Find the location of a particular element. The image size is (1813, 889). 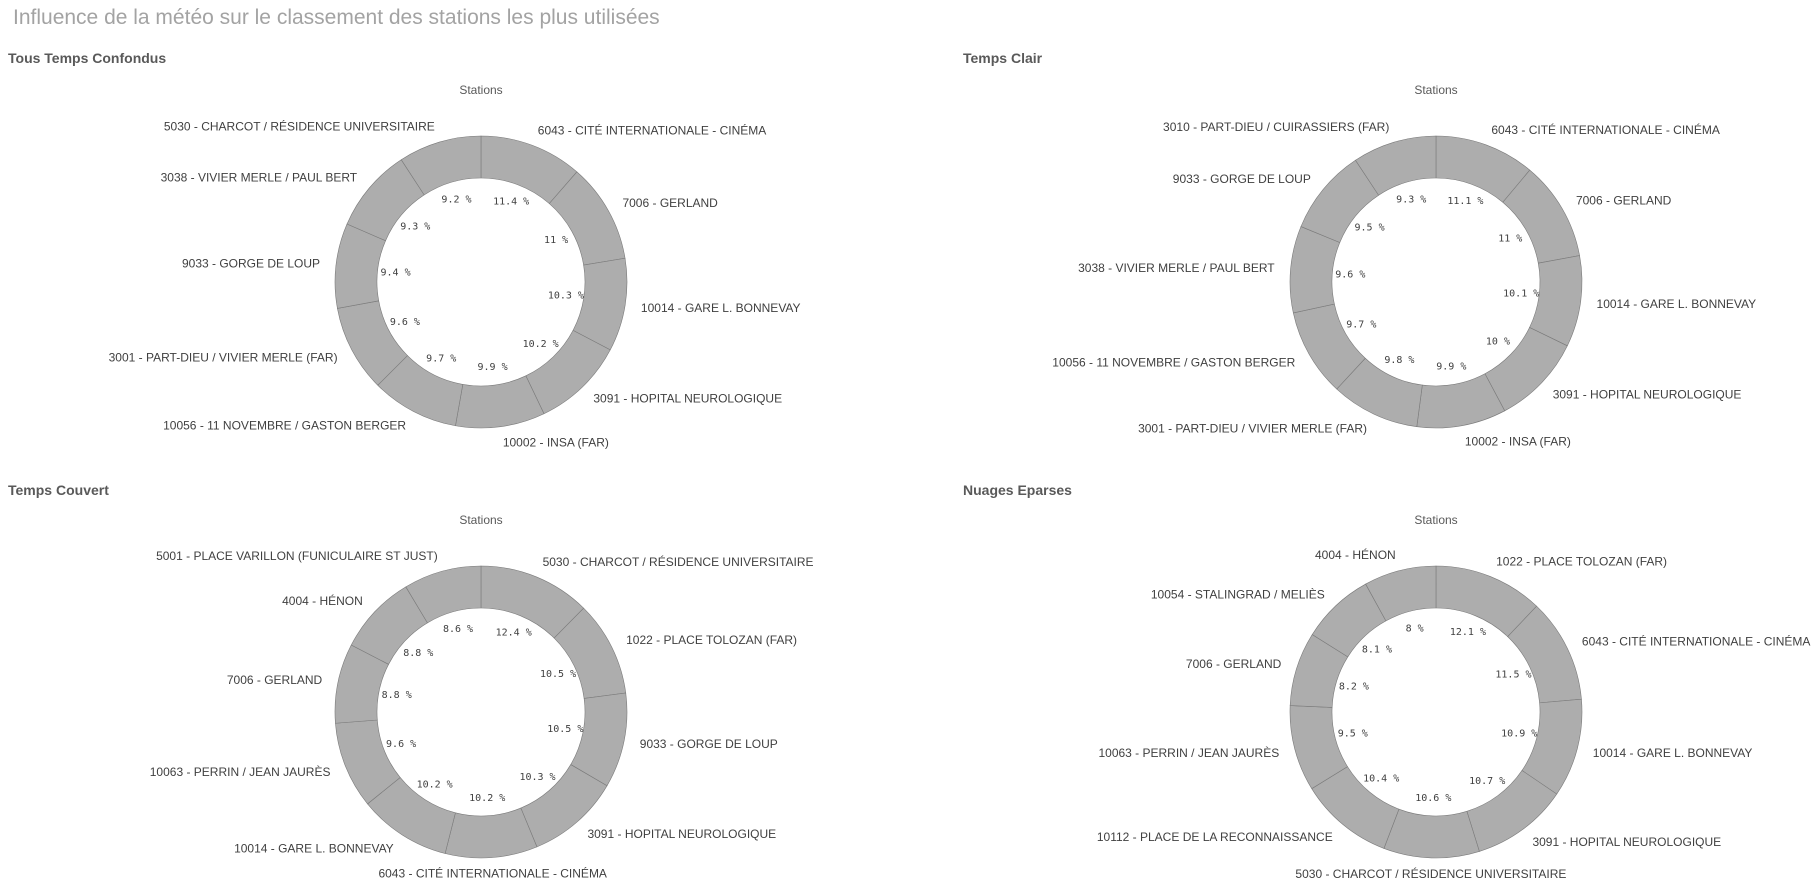

slice-category-label: 10112 - PLACE DE LA RECONNAISSANCE is located at coordinates (1215, 837).